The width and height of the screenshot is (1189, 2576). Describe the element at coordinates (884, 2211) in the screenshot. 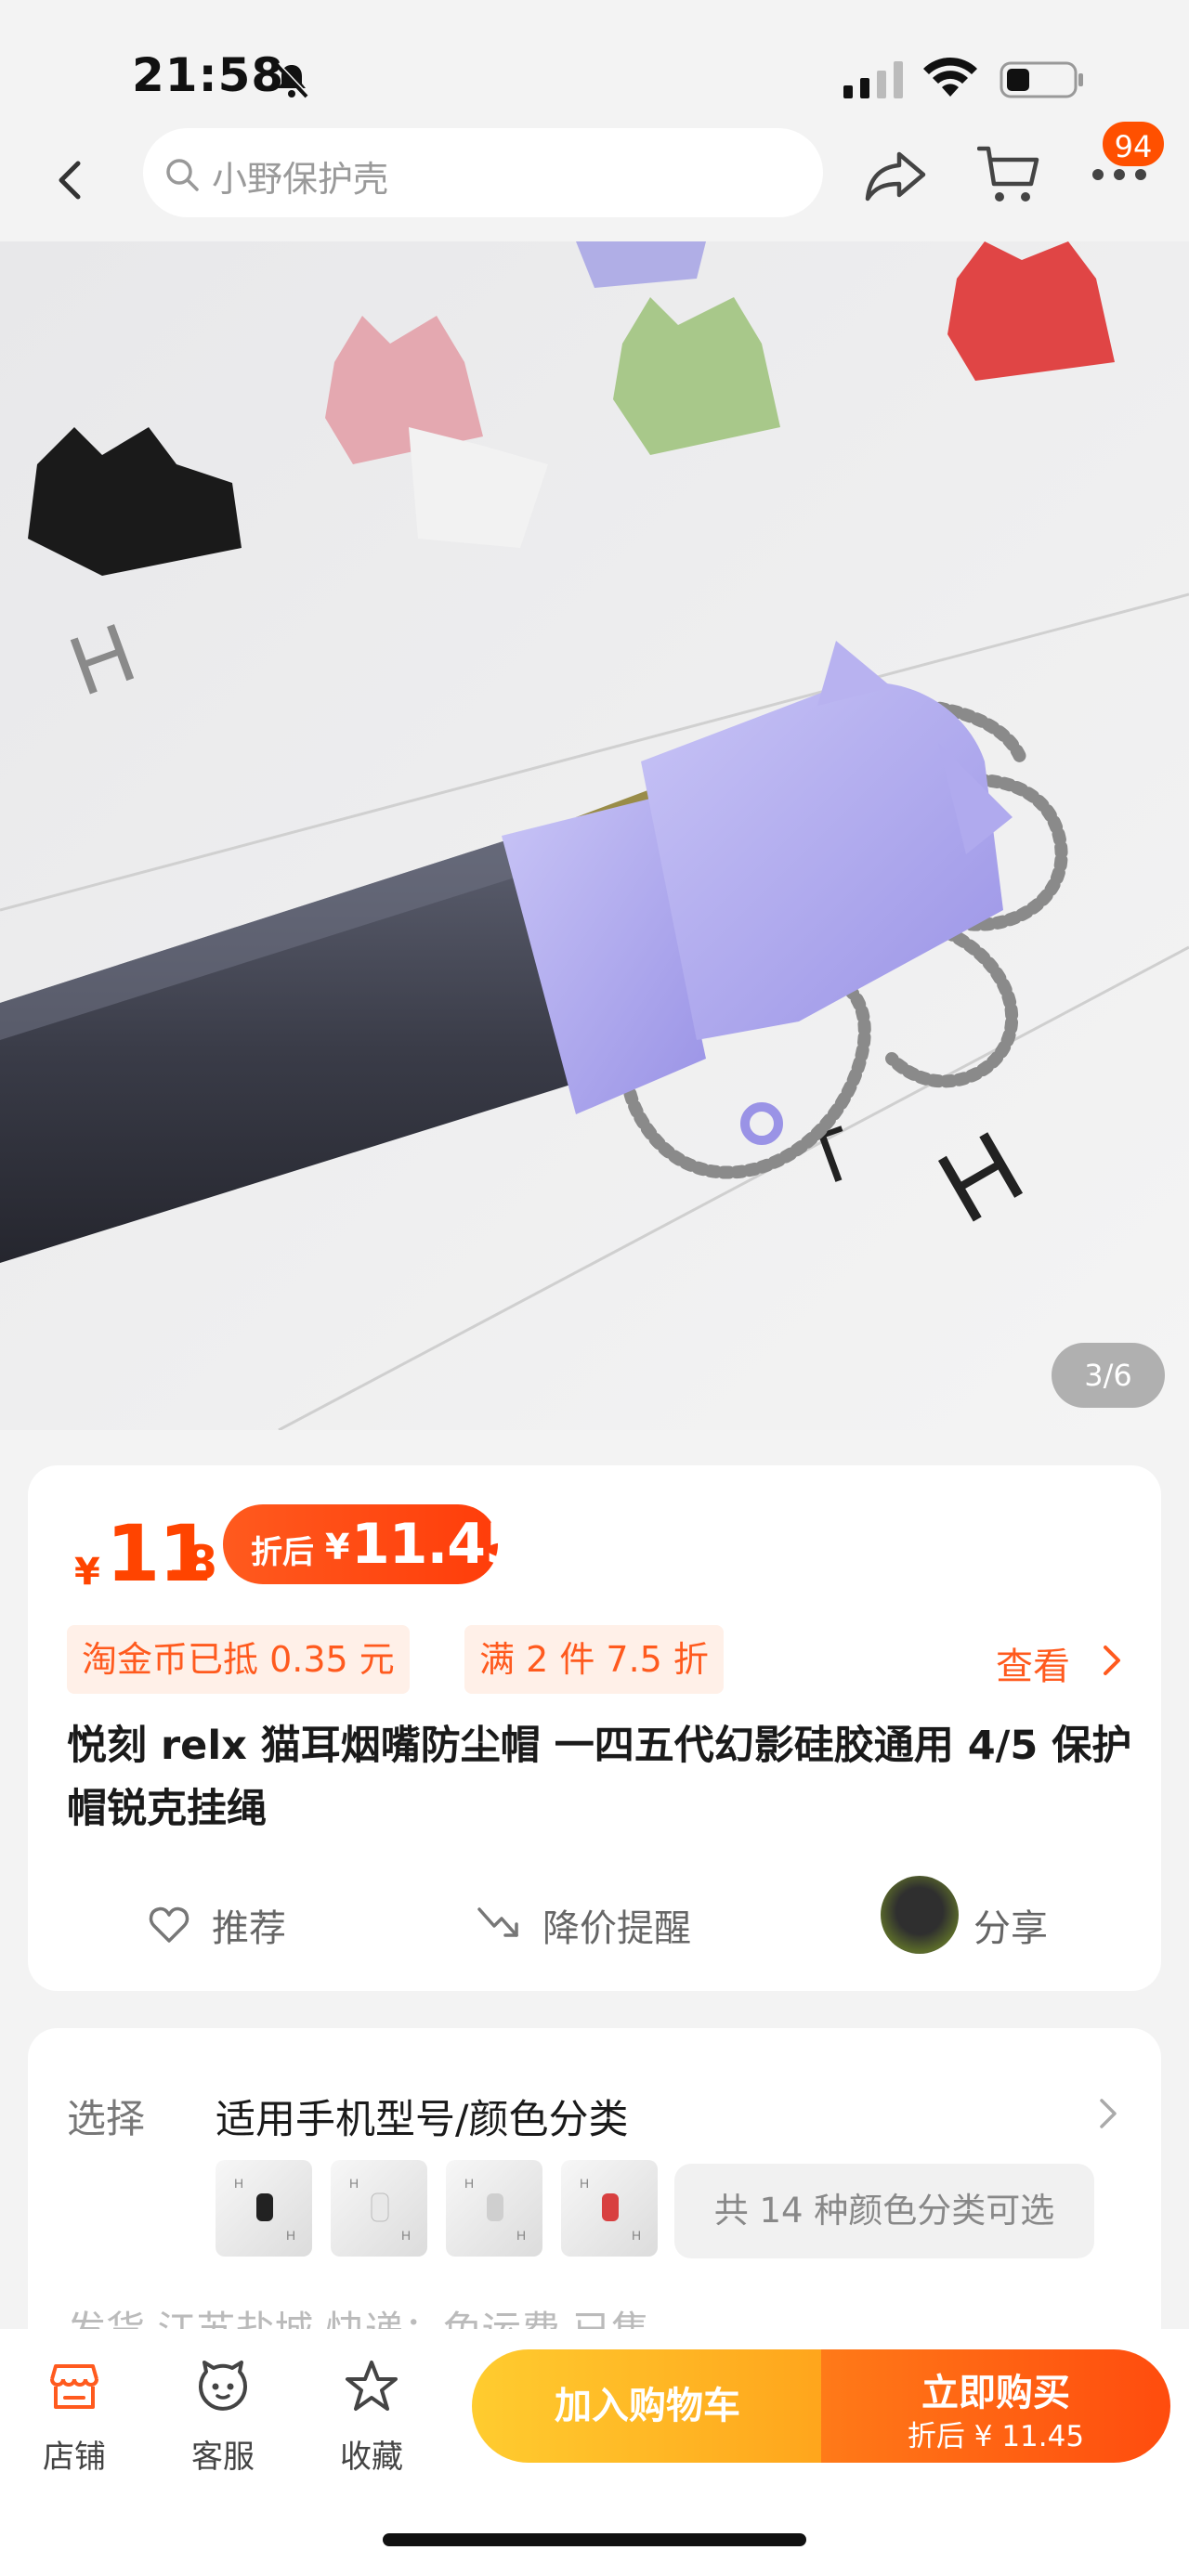

I see `variant-count-button: 共 14 种颜色分类可选` at that location.